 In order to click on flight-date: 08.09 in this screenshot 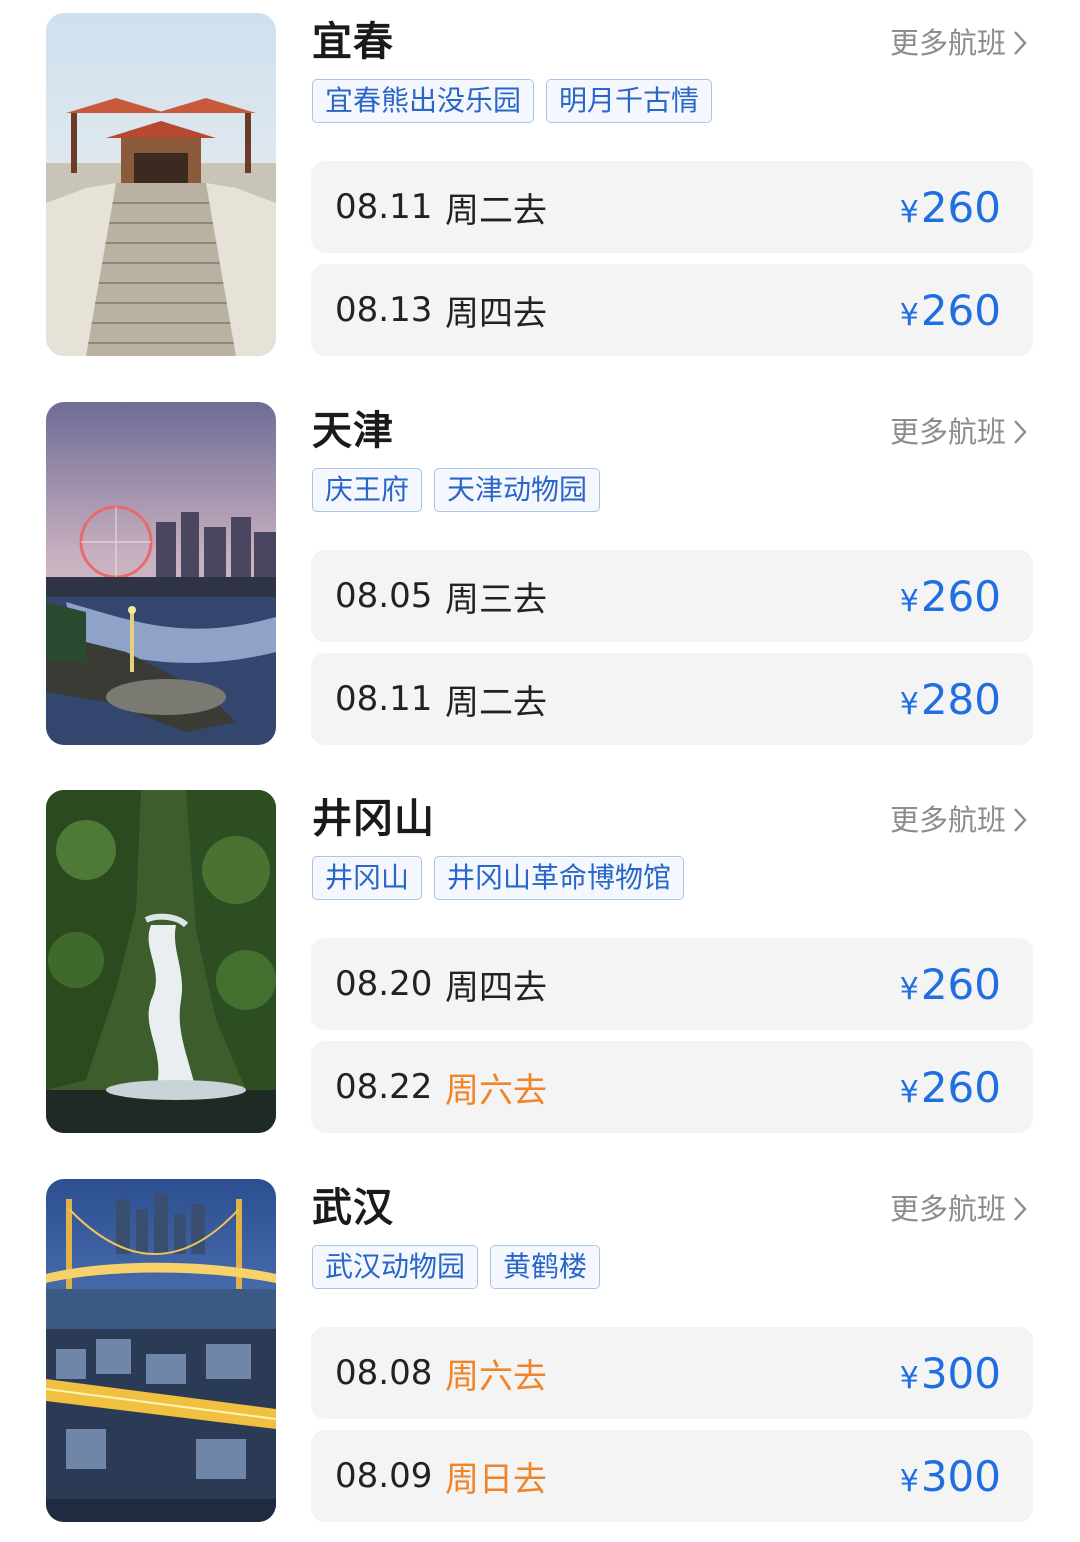, I will do `click(384, 1476)`.